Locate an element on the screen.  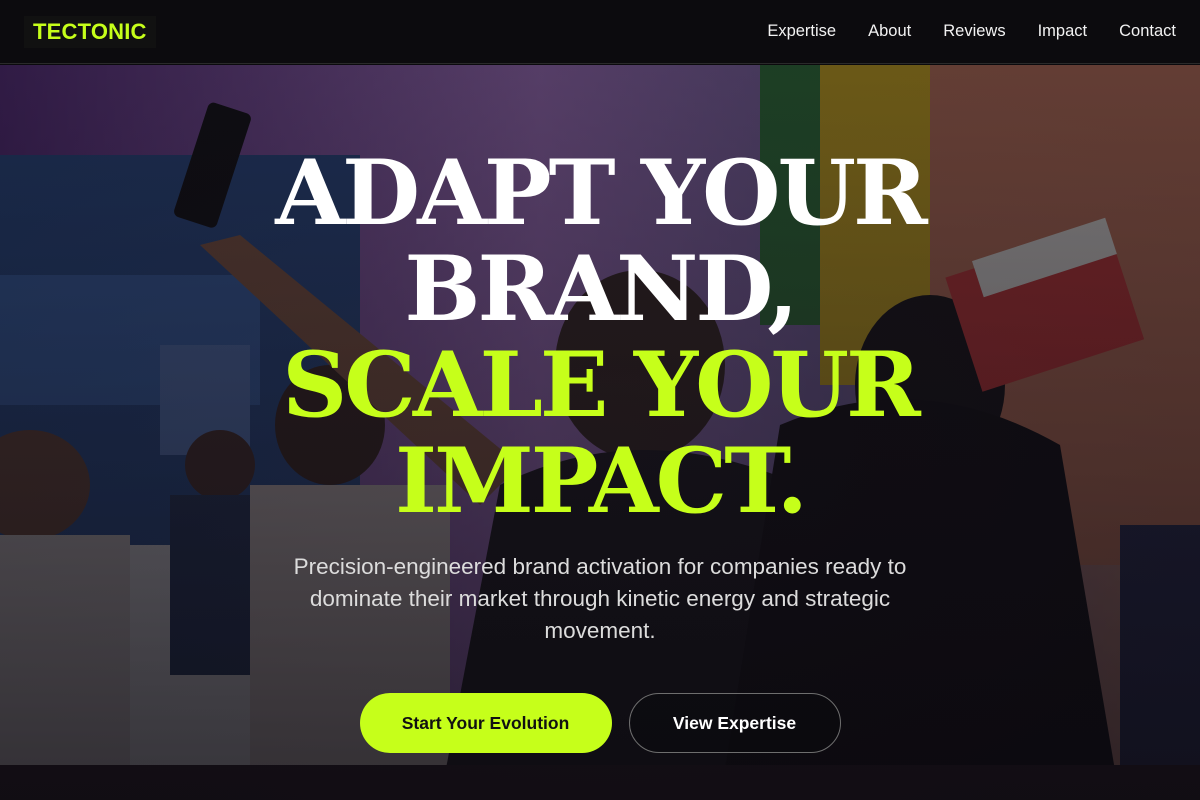
hero-cta-group: Start Your Evolution View Expertise is located at coordinates (600, 723).